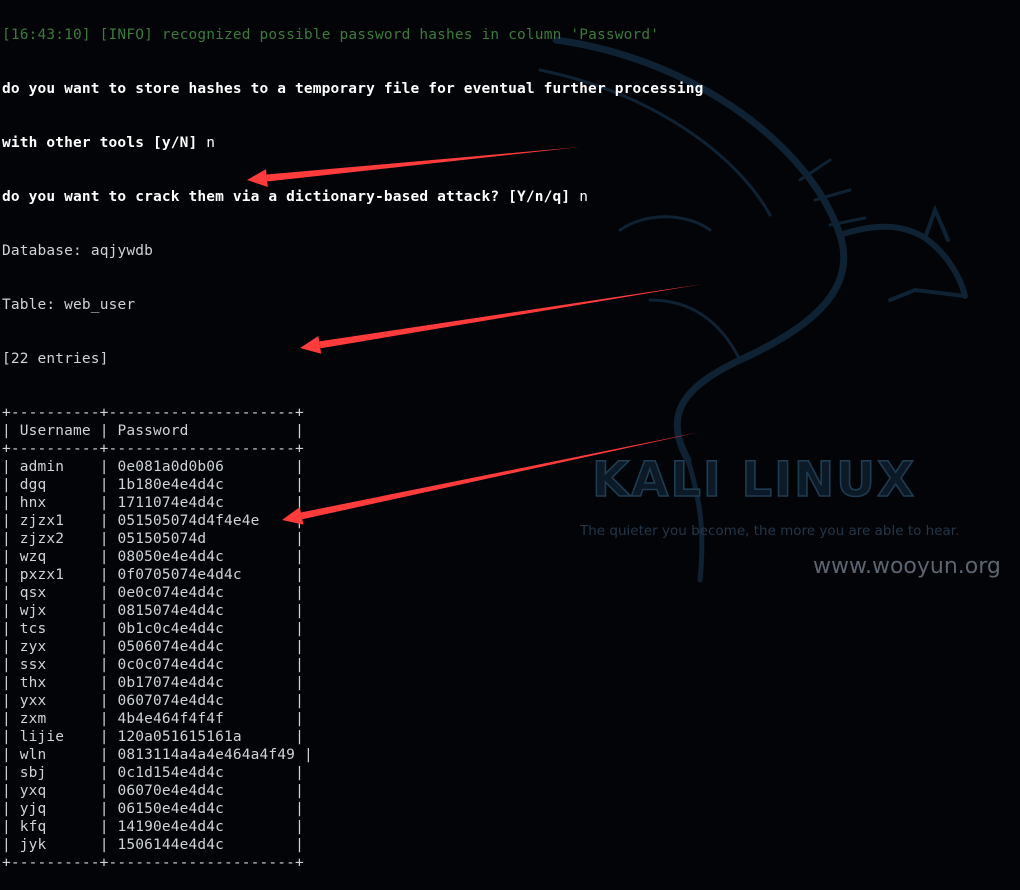  I want to click on table-value: web_user, so click(100, 305).